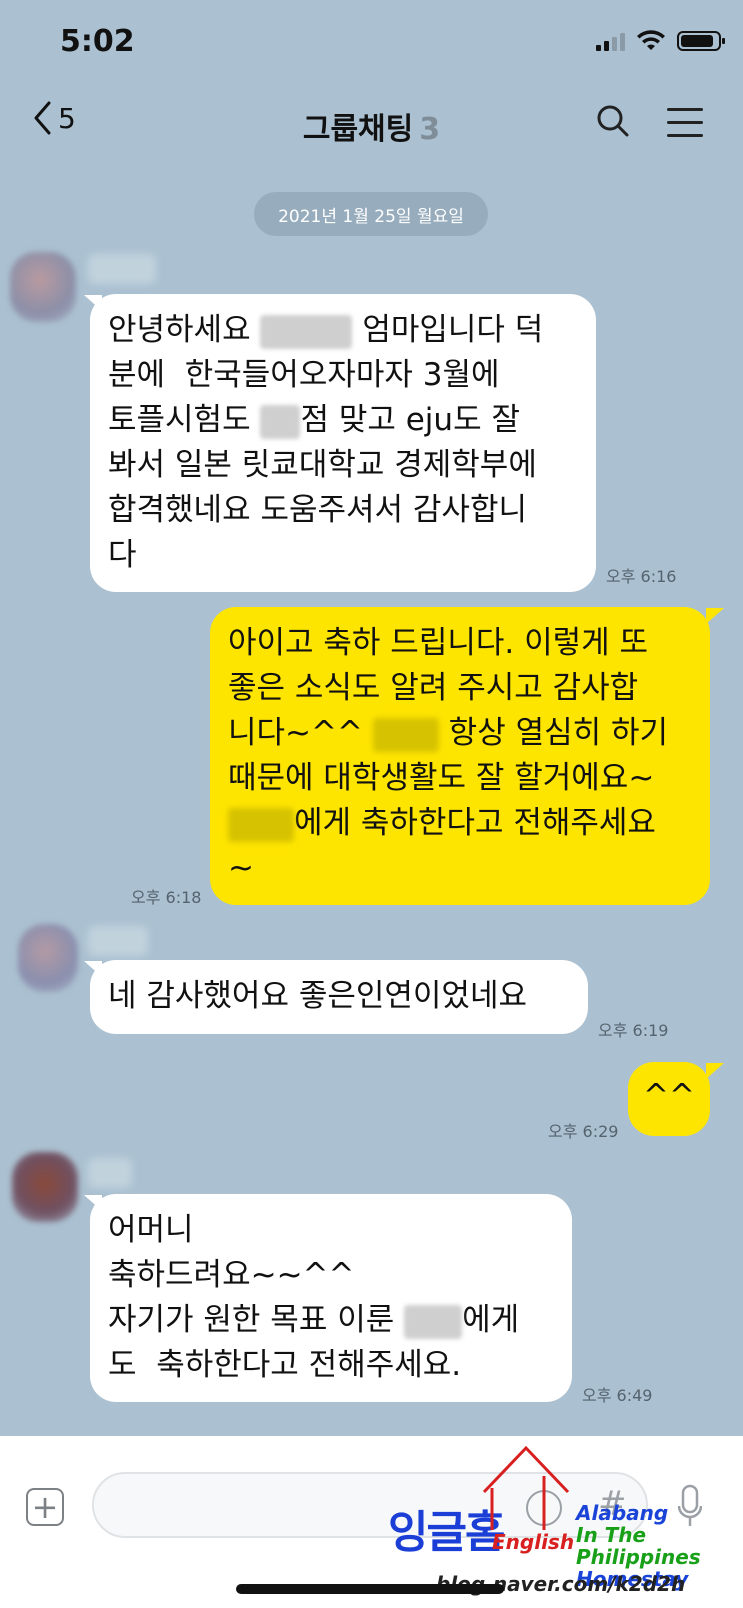 The height and width of the screenshot is (1608, 743). Describe the element at coordinates (280, 421) in the screenshot. I see `blurred-score` at that location.